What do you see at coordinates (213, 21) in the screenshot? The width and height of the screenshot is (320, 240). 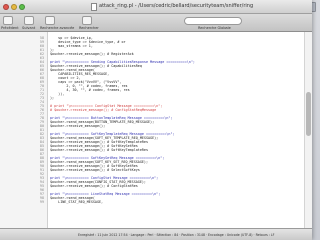 I see `global-search-field` at bounding box center [213, 21].